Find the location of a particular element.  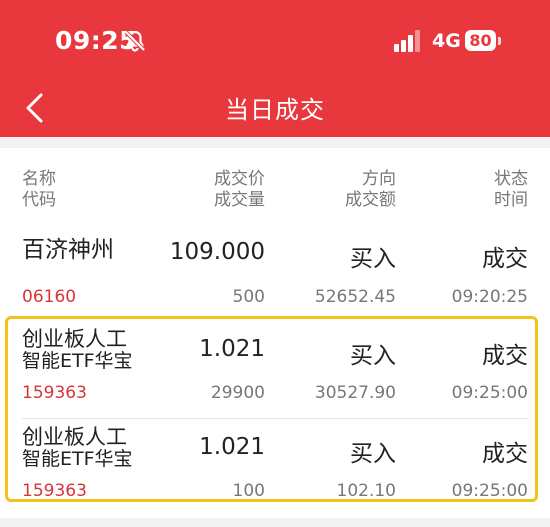

col-status-label: 状态 is located at coordinates (511, 179).